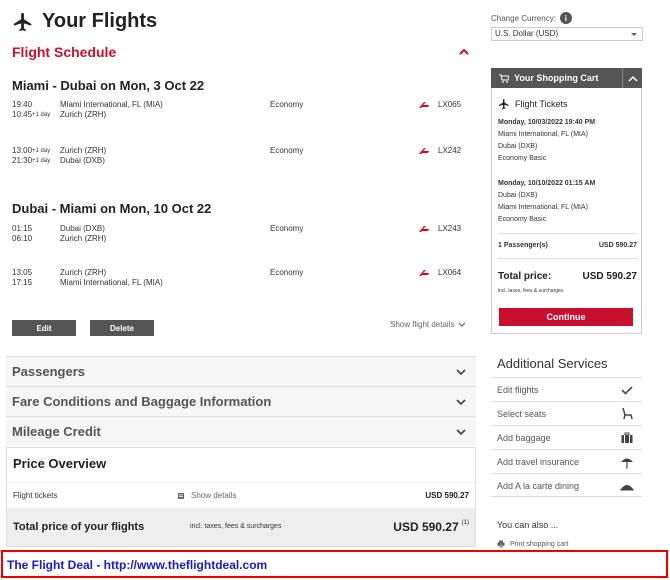 The image size is (670, 580). Describe the element at coordinates (525, 276) in the screenshot. I see `cart-total-label: Total price:` at that location.